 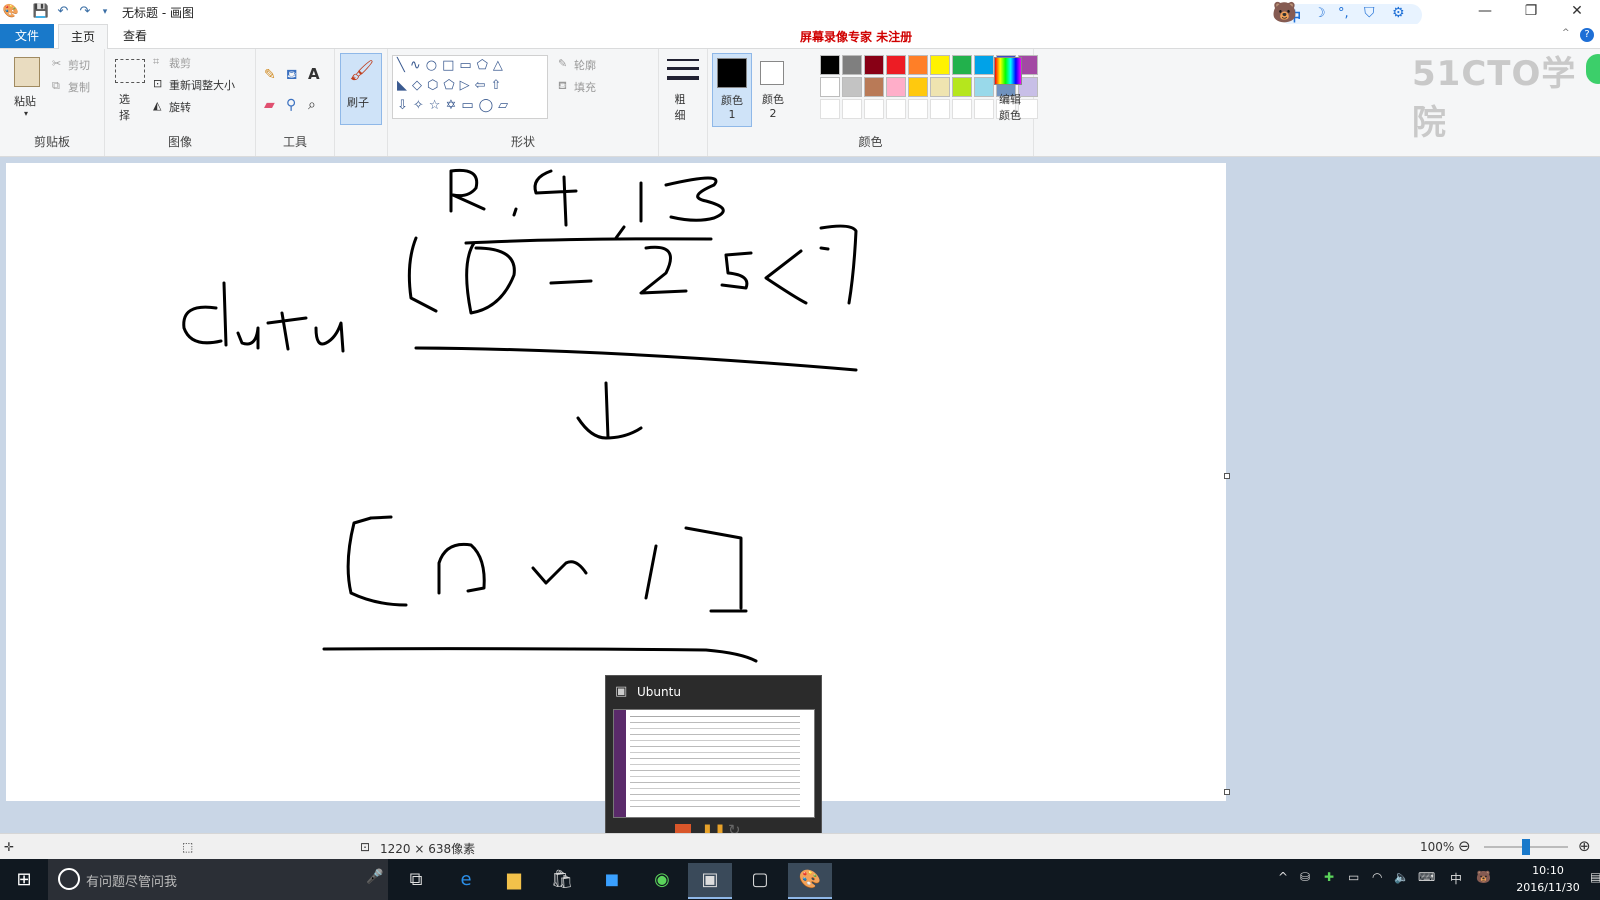 I want to click on volume-icon: 🔈, so click(x=1401, y=877).